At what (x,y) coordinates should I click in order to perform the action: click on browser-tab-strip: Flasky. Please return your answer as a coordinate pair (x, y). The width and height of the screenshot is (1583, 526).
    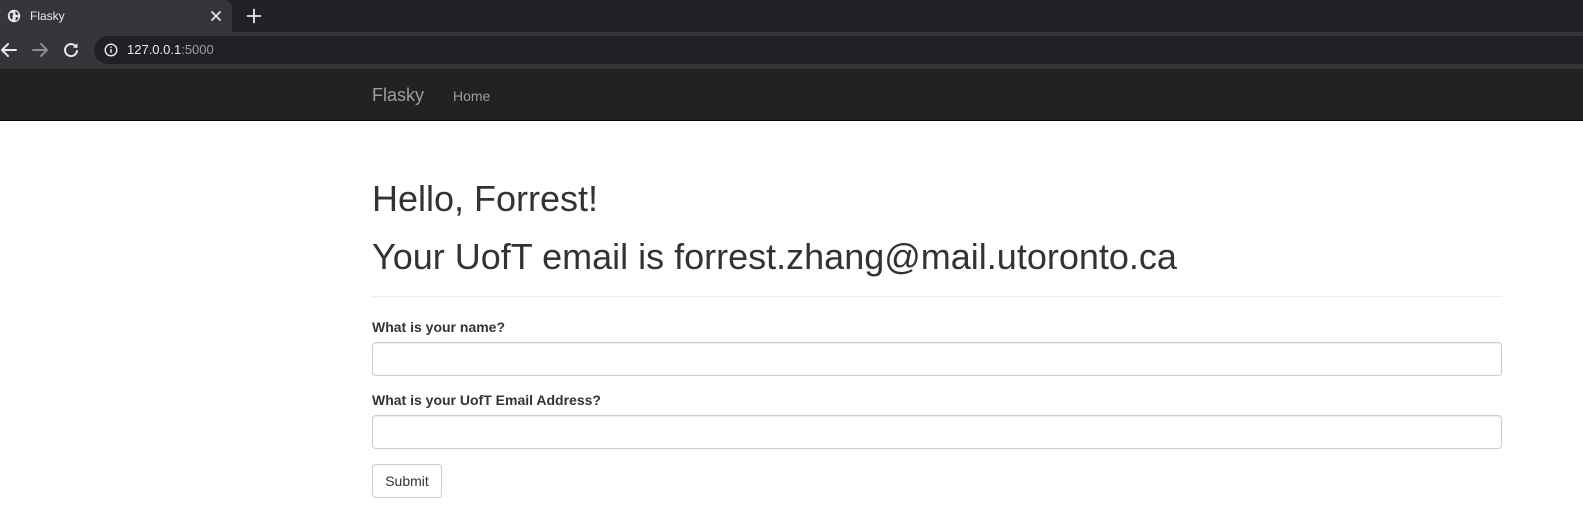
    Looking at the image, I should click on (791, 16).